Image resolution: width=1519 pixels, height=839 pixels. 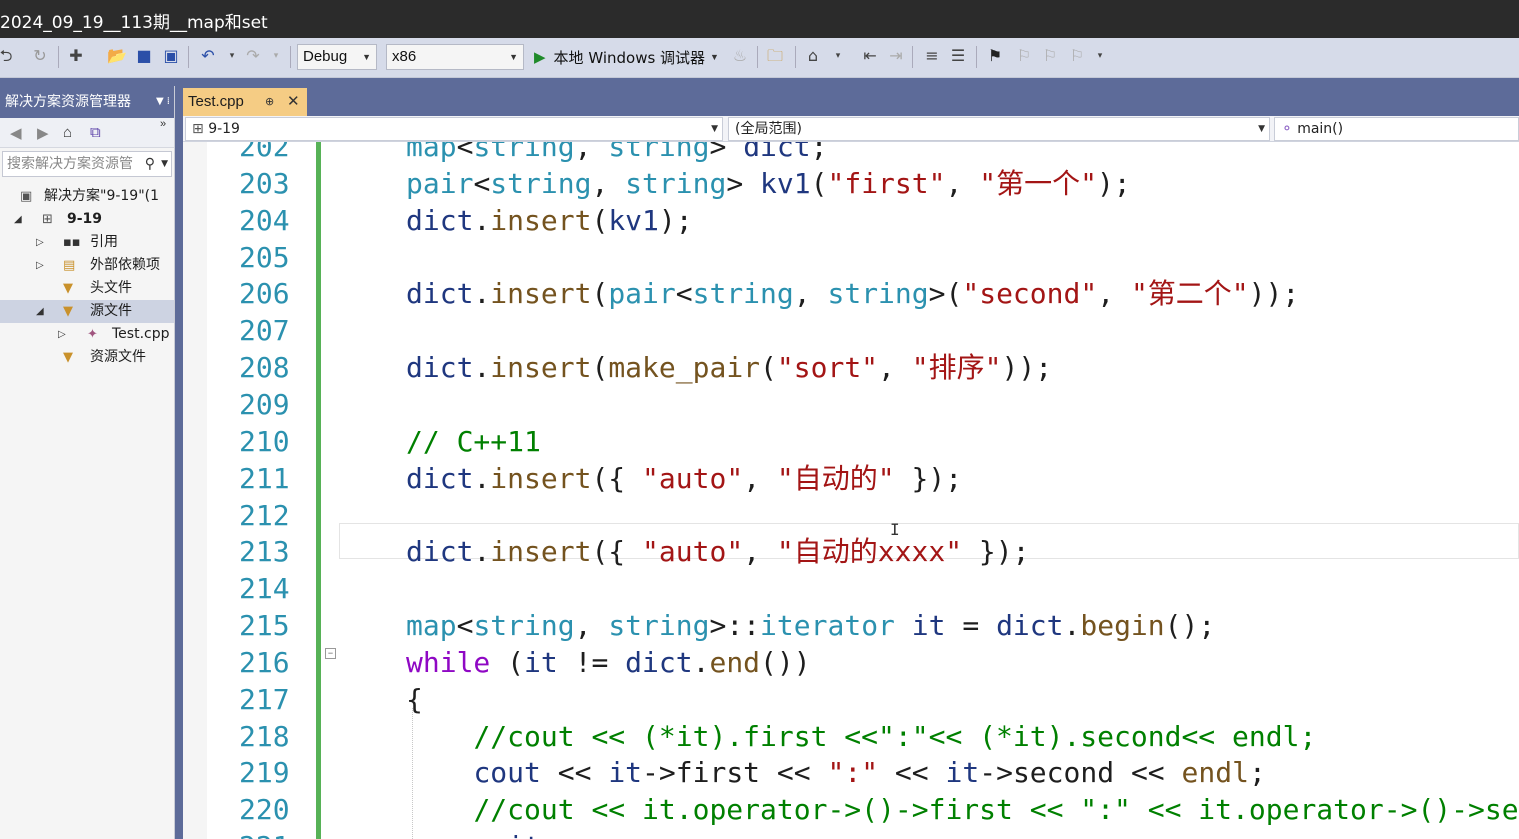 I want to click on code-text: ++it;, so click(x=481, y=833).